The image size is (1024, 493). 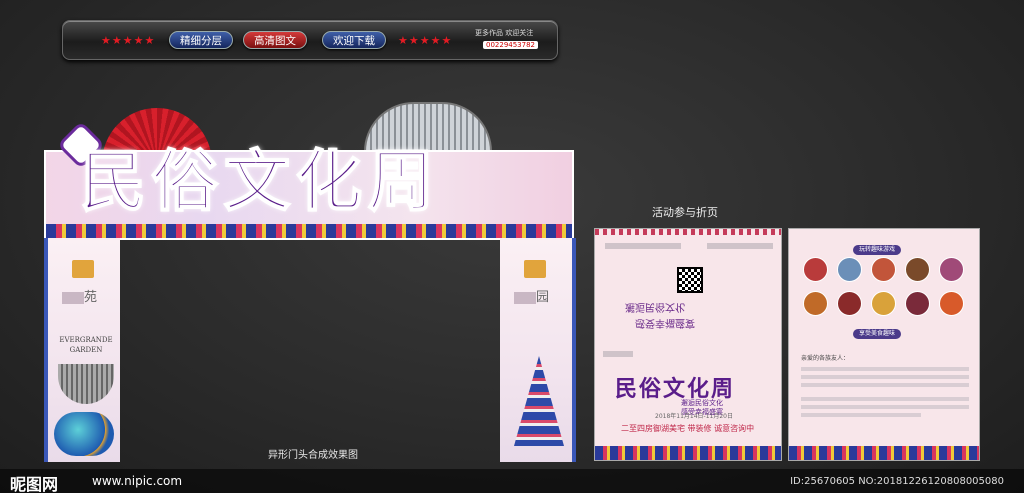 I want to click on pillar-right: 园, so click(x=538, y=350).